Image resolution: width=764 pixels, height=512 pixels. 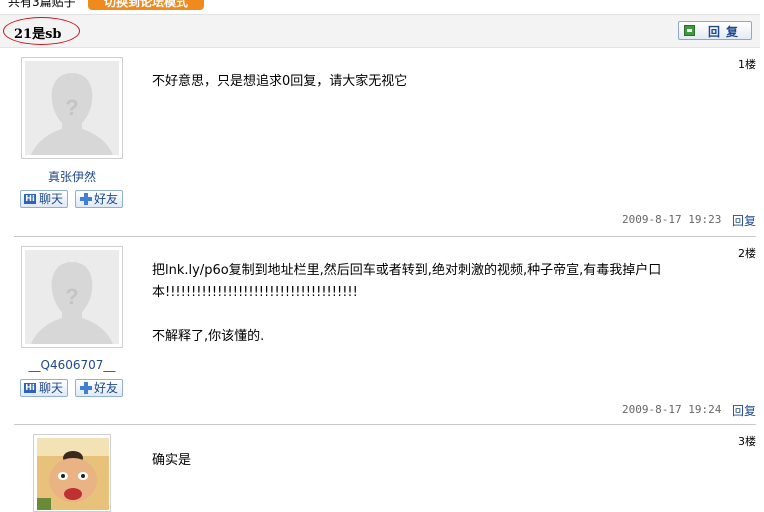 What do you see at coordinates (747, 441) in the screenshot?
I see `floor-number: 3楼` at bounding box center [747, 441].